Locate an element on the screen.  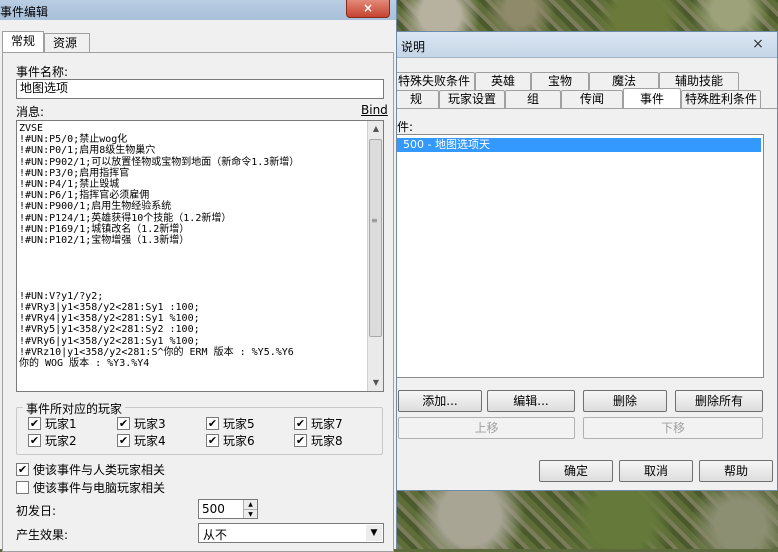
event-dialog-close-button: × is located at coordinates (368, 9).